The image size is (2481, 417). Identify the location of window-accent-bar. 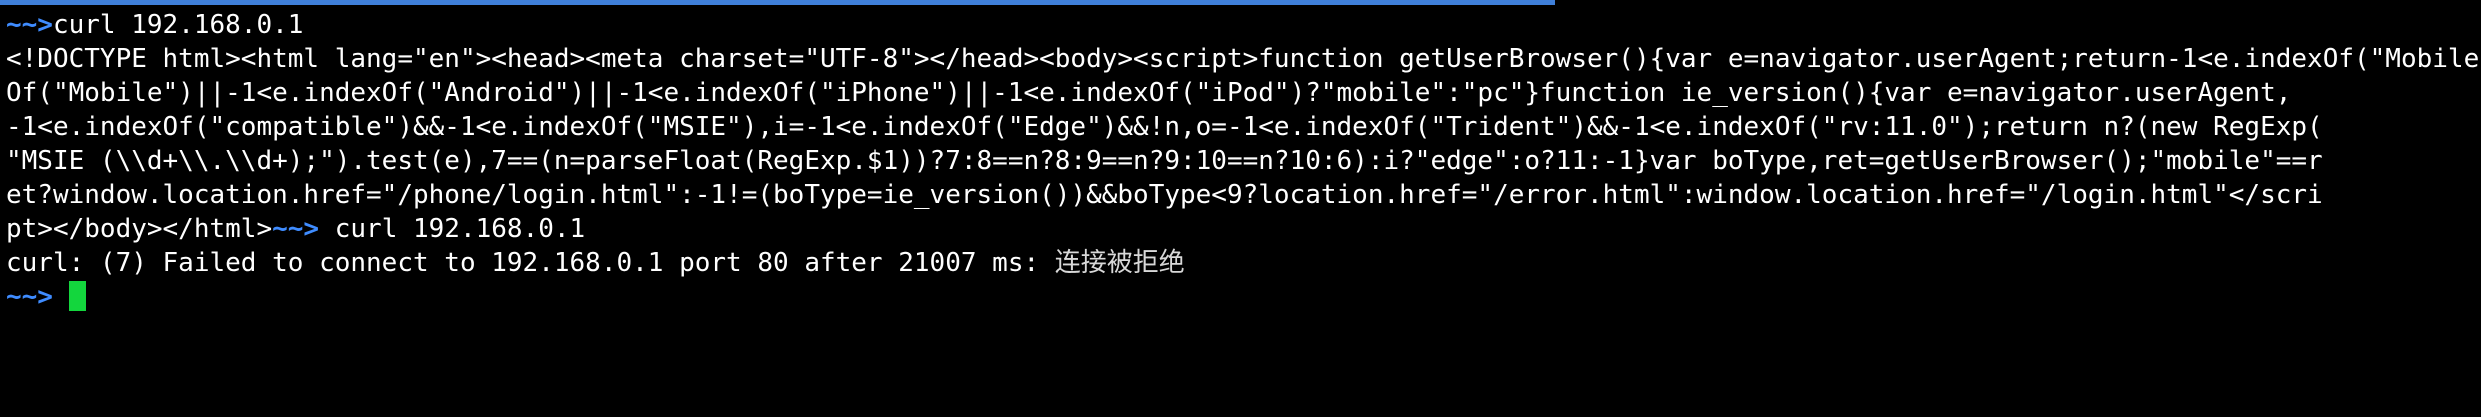
(777, 2).